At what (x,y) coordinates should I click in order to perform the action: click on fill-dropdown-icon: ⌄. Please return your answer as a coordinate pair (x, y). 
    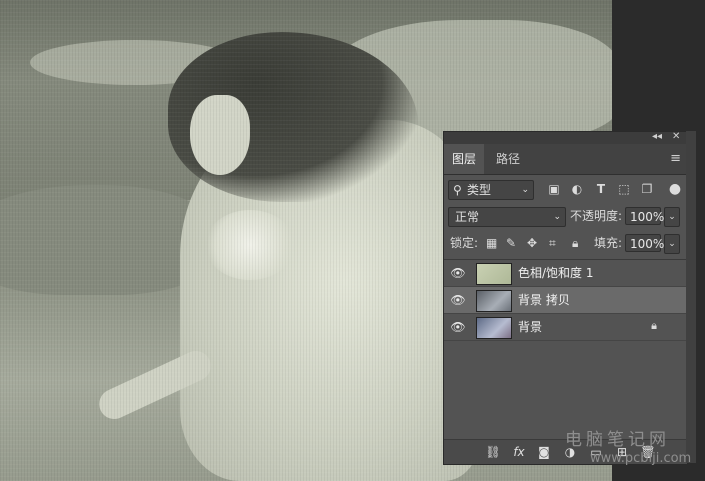
    Looking at the image, I should click on (672, 244).